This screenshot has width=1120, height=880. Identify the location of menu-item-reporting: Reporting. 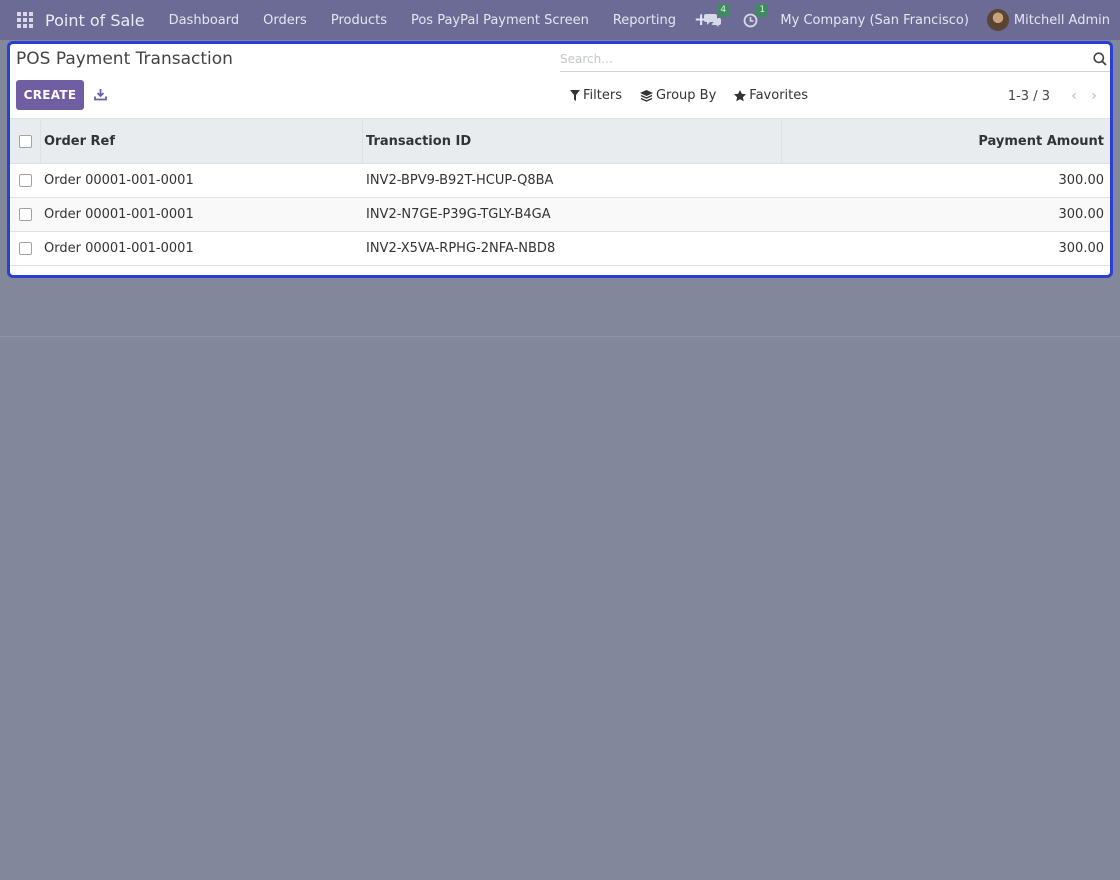
(644, 20).